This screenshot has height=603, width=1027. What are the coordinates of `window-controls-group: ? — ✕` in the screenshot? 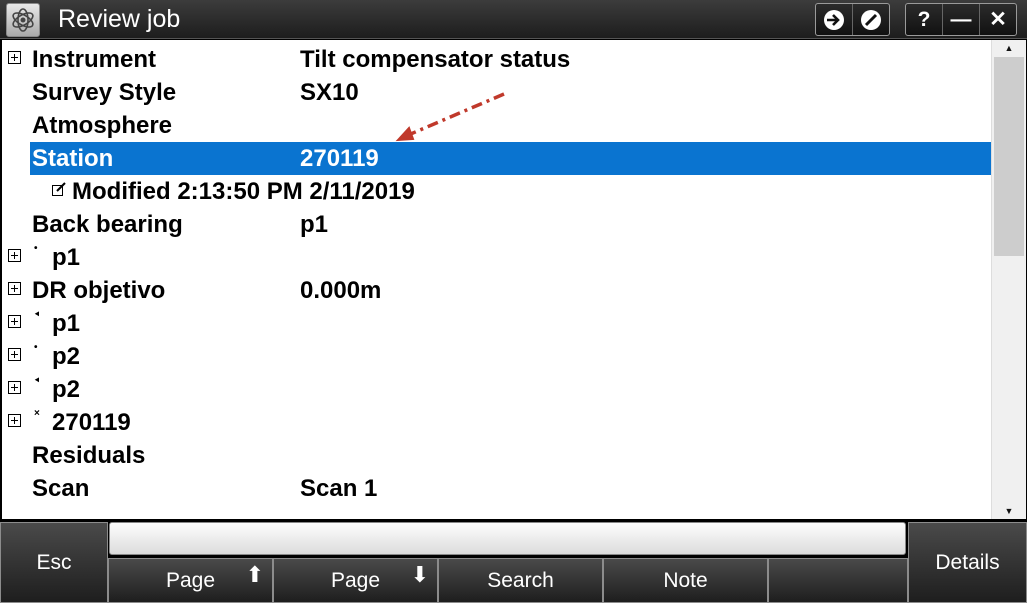 It's located at (961, 19).